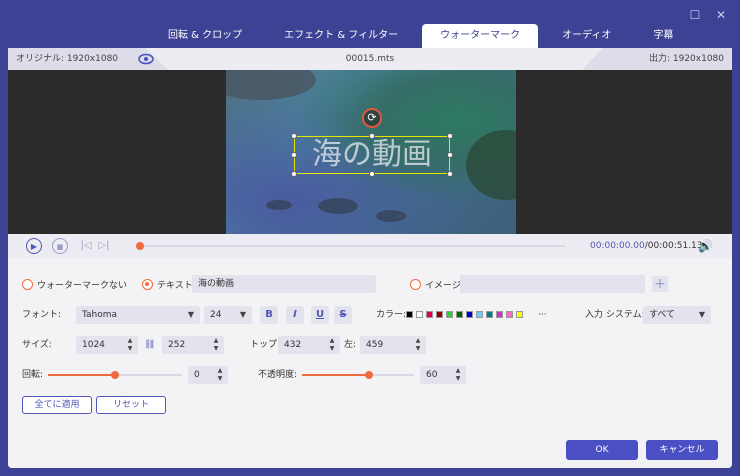 The image size is (740, 476). Describe the element at coordinates (352, 246) in the screenshot. I see `progress-track` at that location.